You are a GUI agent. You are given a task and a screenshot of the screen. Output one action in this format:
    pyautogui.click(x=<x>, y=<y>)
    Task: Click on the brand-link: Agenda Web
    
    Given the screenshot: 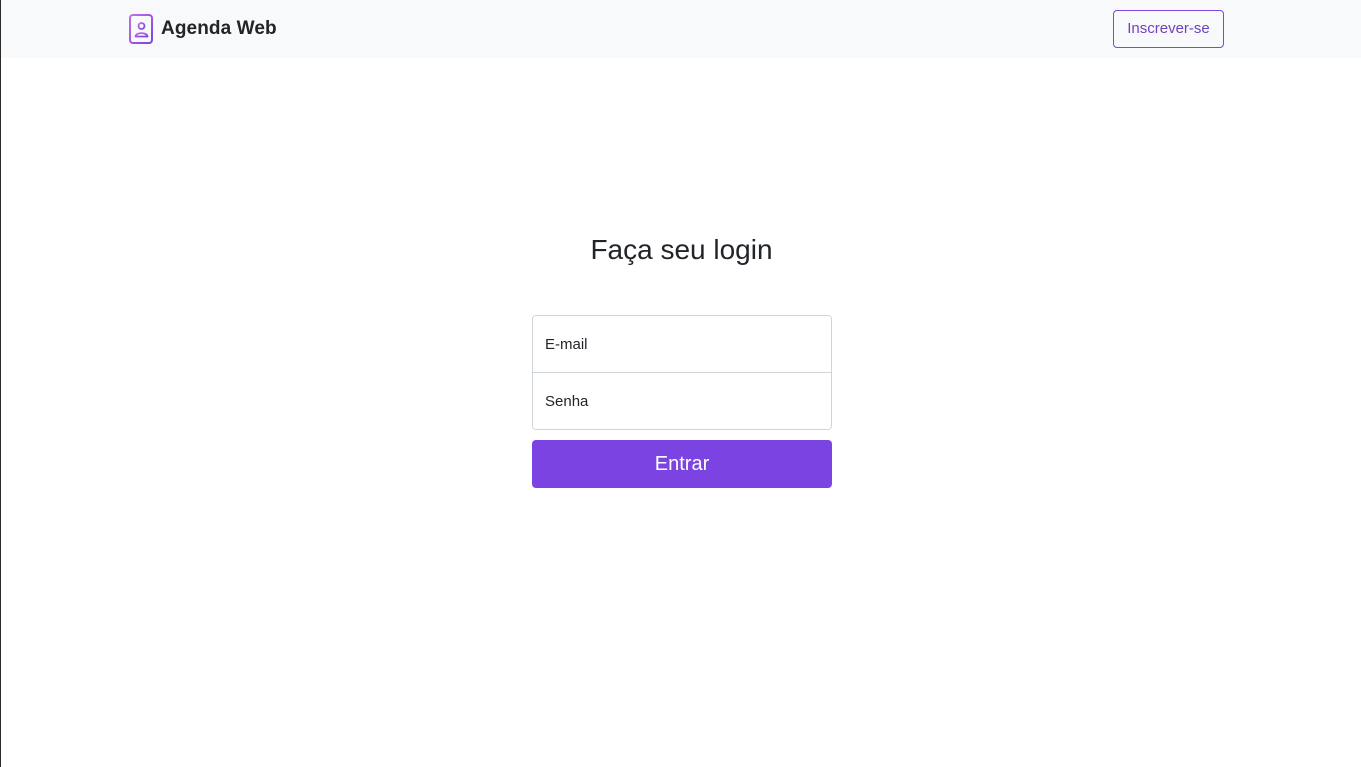 What is the action you would take?
    pyautogui.click(x=201, y=29)
    